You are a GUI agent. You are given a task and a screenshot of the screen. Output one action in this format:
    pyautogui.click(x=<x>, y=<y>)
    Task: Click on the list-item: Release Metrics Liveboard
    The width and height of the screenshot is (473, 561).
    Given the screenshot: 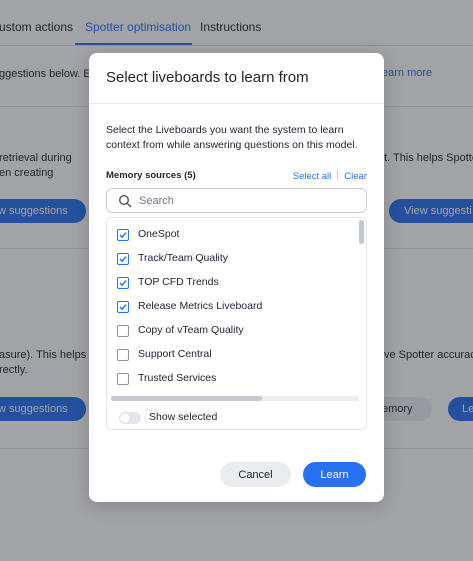 What is the action you would take?
    pyautogui.click(x=231, y=307)
    